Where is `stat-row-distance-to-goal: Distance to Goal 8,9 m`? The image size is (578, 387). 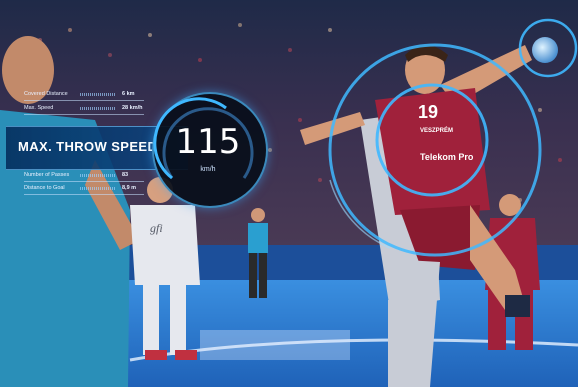 stat-row-distance-to-goal: Distance to Goal 8,9 m is located at coordinates (80, 188).